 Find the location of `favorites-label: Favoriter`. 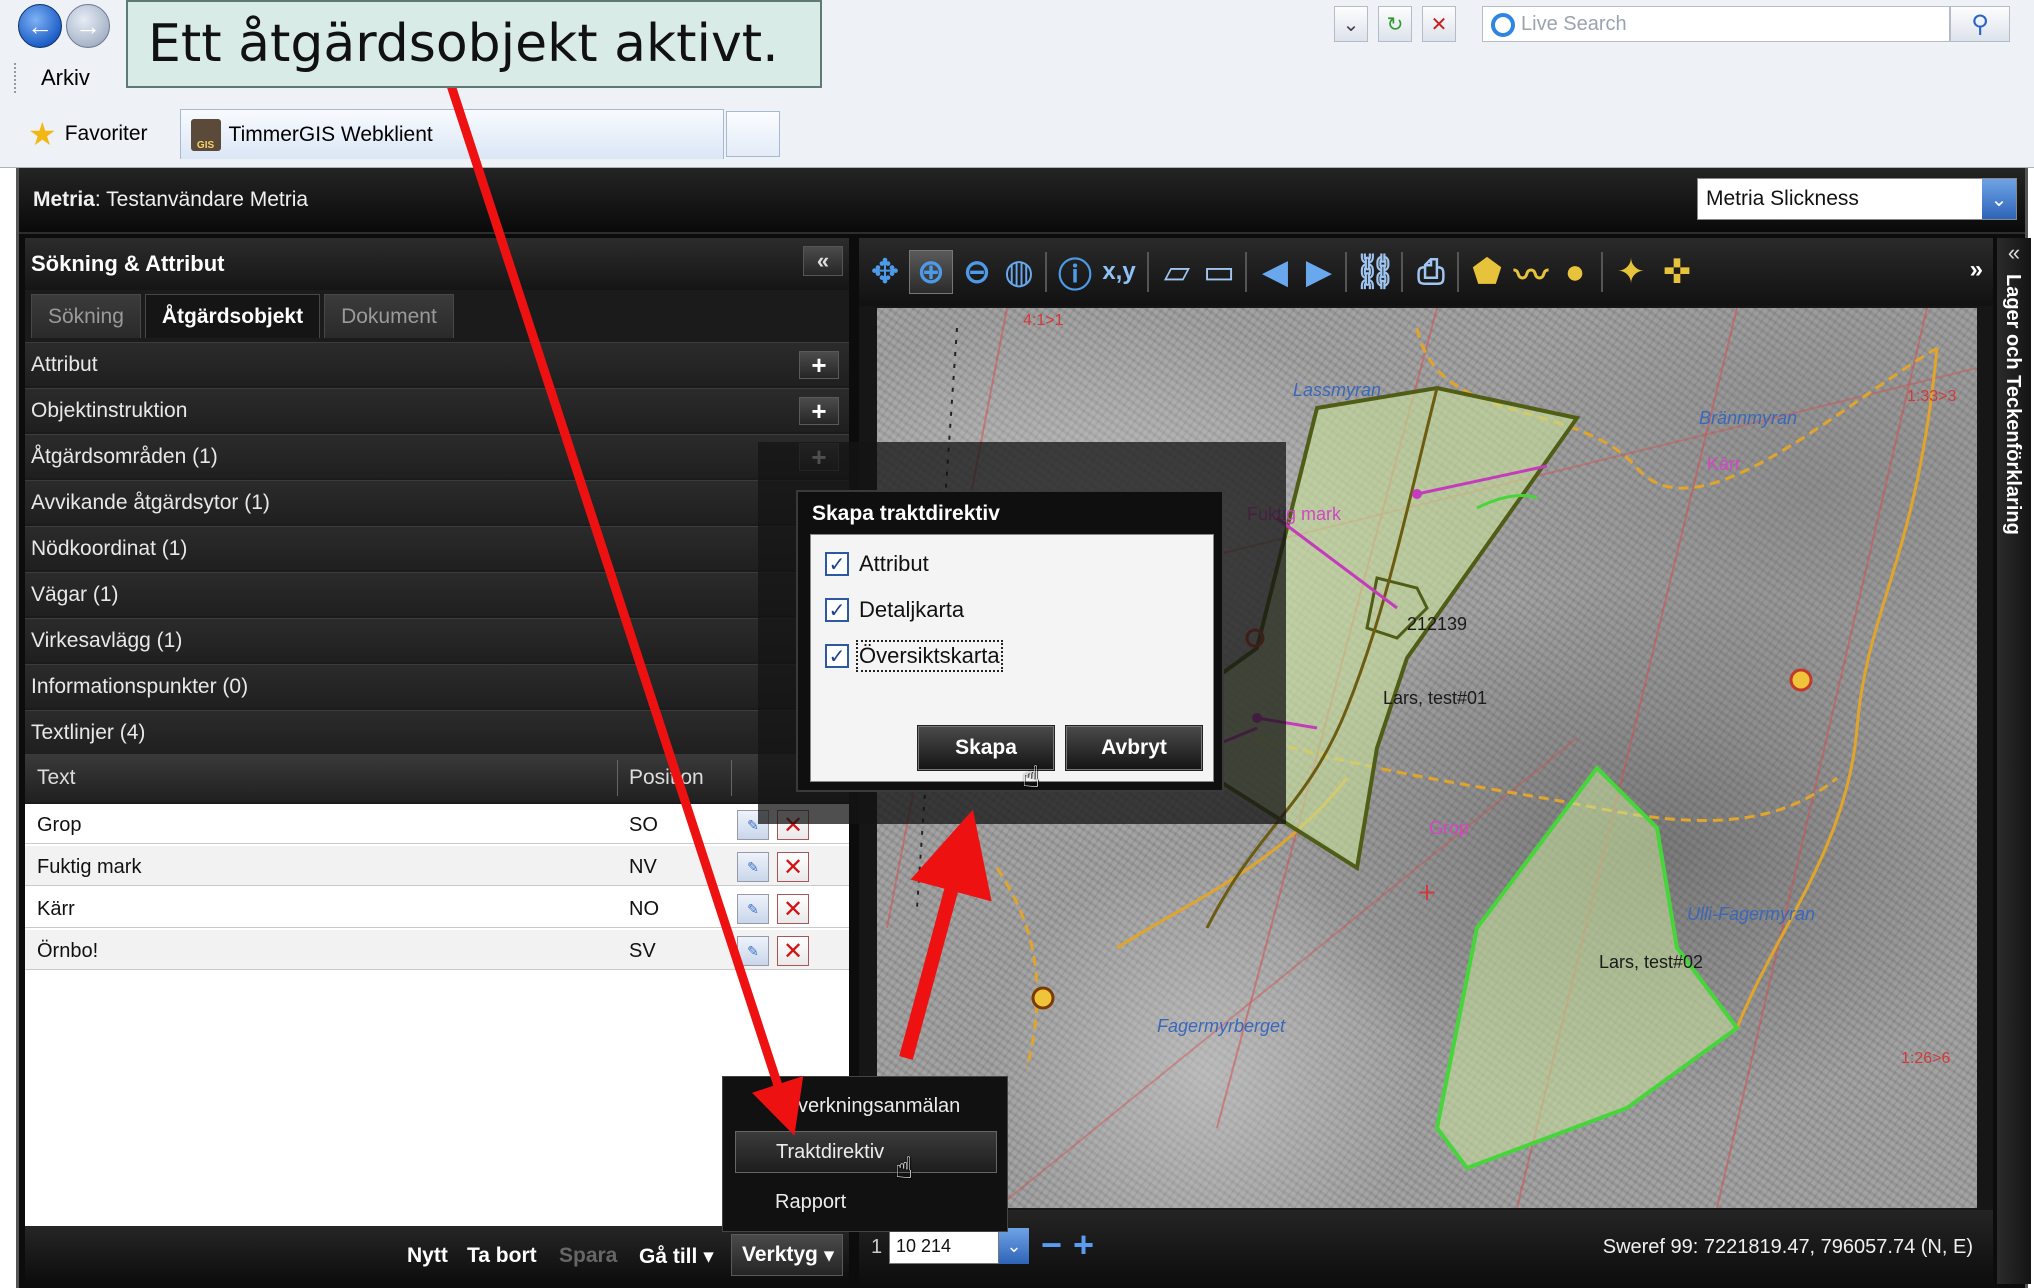

favorites-label: Favoriter is located at coordinates (106, 133).